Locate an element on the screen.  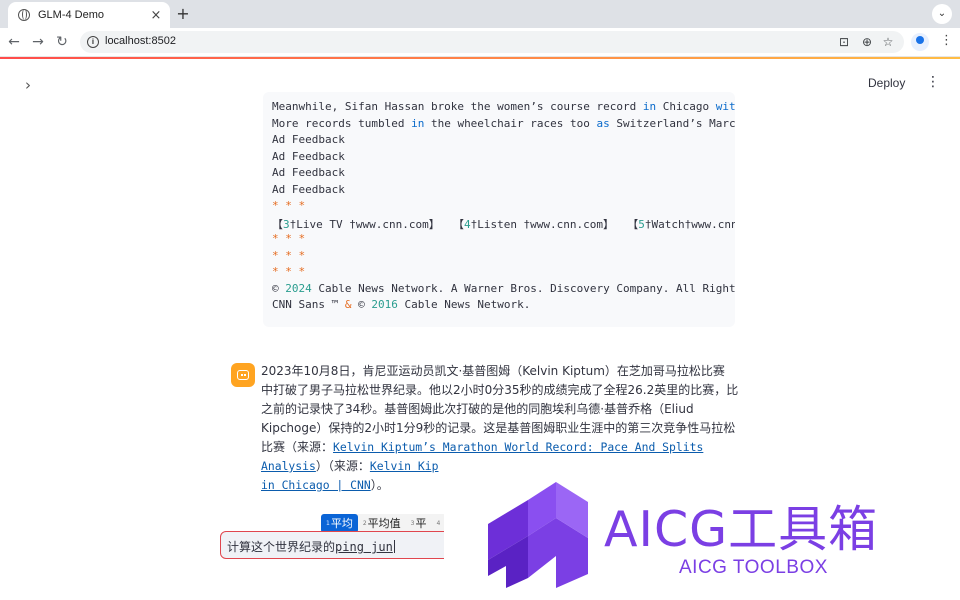
code-token: with is located at coordinates (725, 106).